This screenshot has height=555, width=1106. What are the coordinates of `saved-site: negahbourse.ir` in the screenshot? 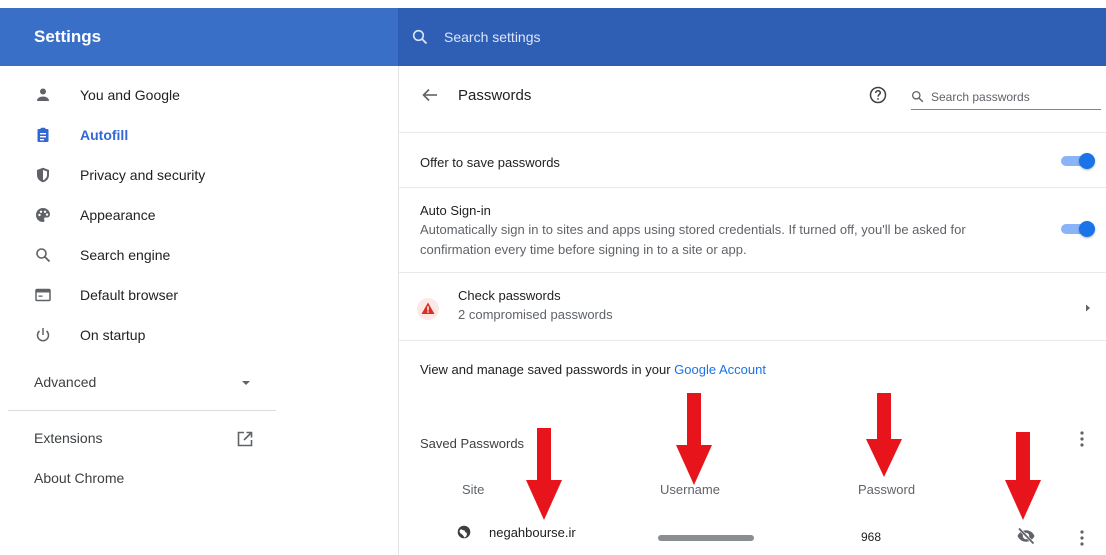 It's located at (532, 532).